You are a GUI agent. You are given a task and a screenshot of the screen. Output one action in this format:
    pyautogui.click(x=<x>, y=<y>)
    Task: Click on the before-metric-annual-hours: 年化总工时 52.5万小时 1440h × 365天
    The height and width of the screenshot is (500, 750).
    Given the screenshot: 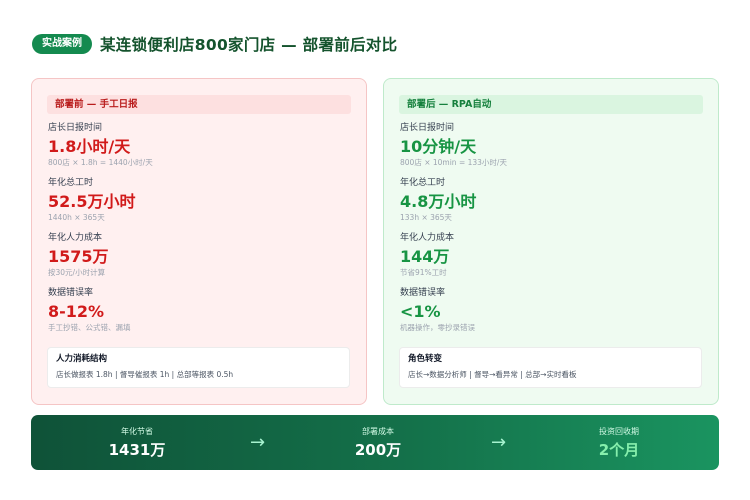 What is the action you would take?
    pyautogui.click(x=199, y=200)
    